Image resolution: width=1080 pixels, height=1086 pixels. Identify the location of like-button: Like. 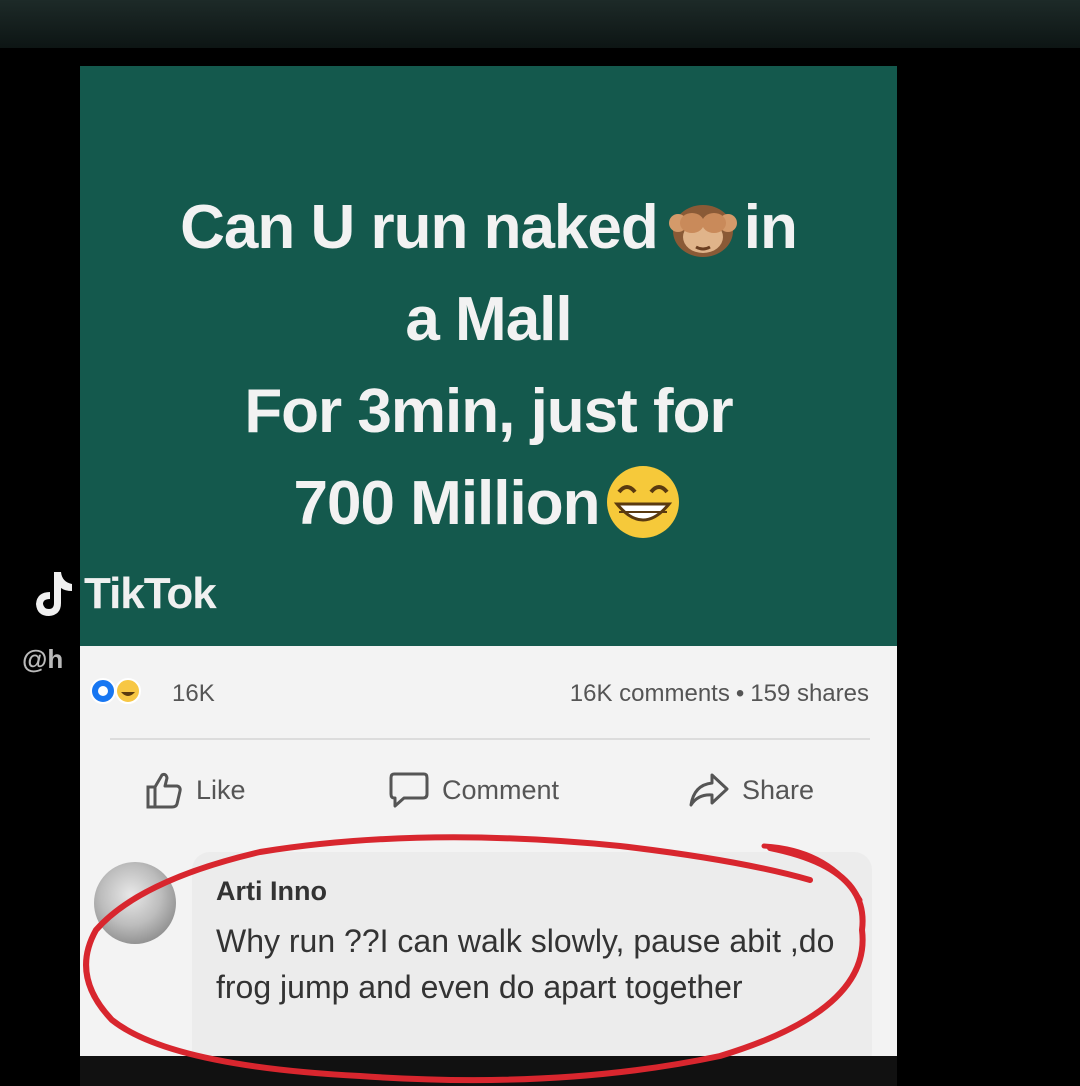
(195, 790).